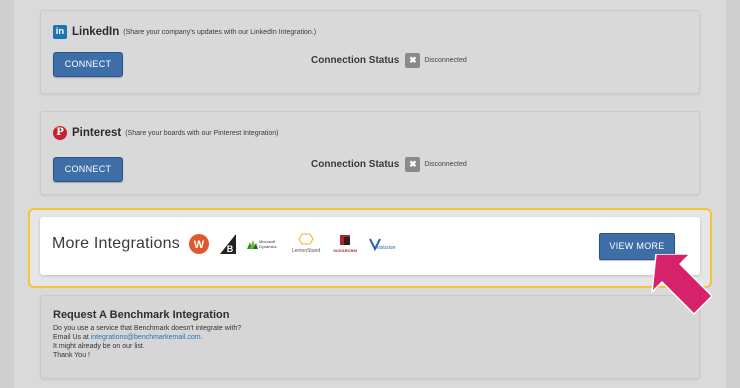 Image resolution: width=740 pixels, height=388 pixels. Describe the element at coordinates (201, 337) in the screenshot. I see `request-email-suffix: .` at that location.